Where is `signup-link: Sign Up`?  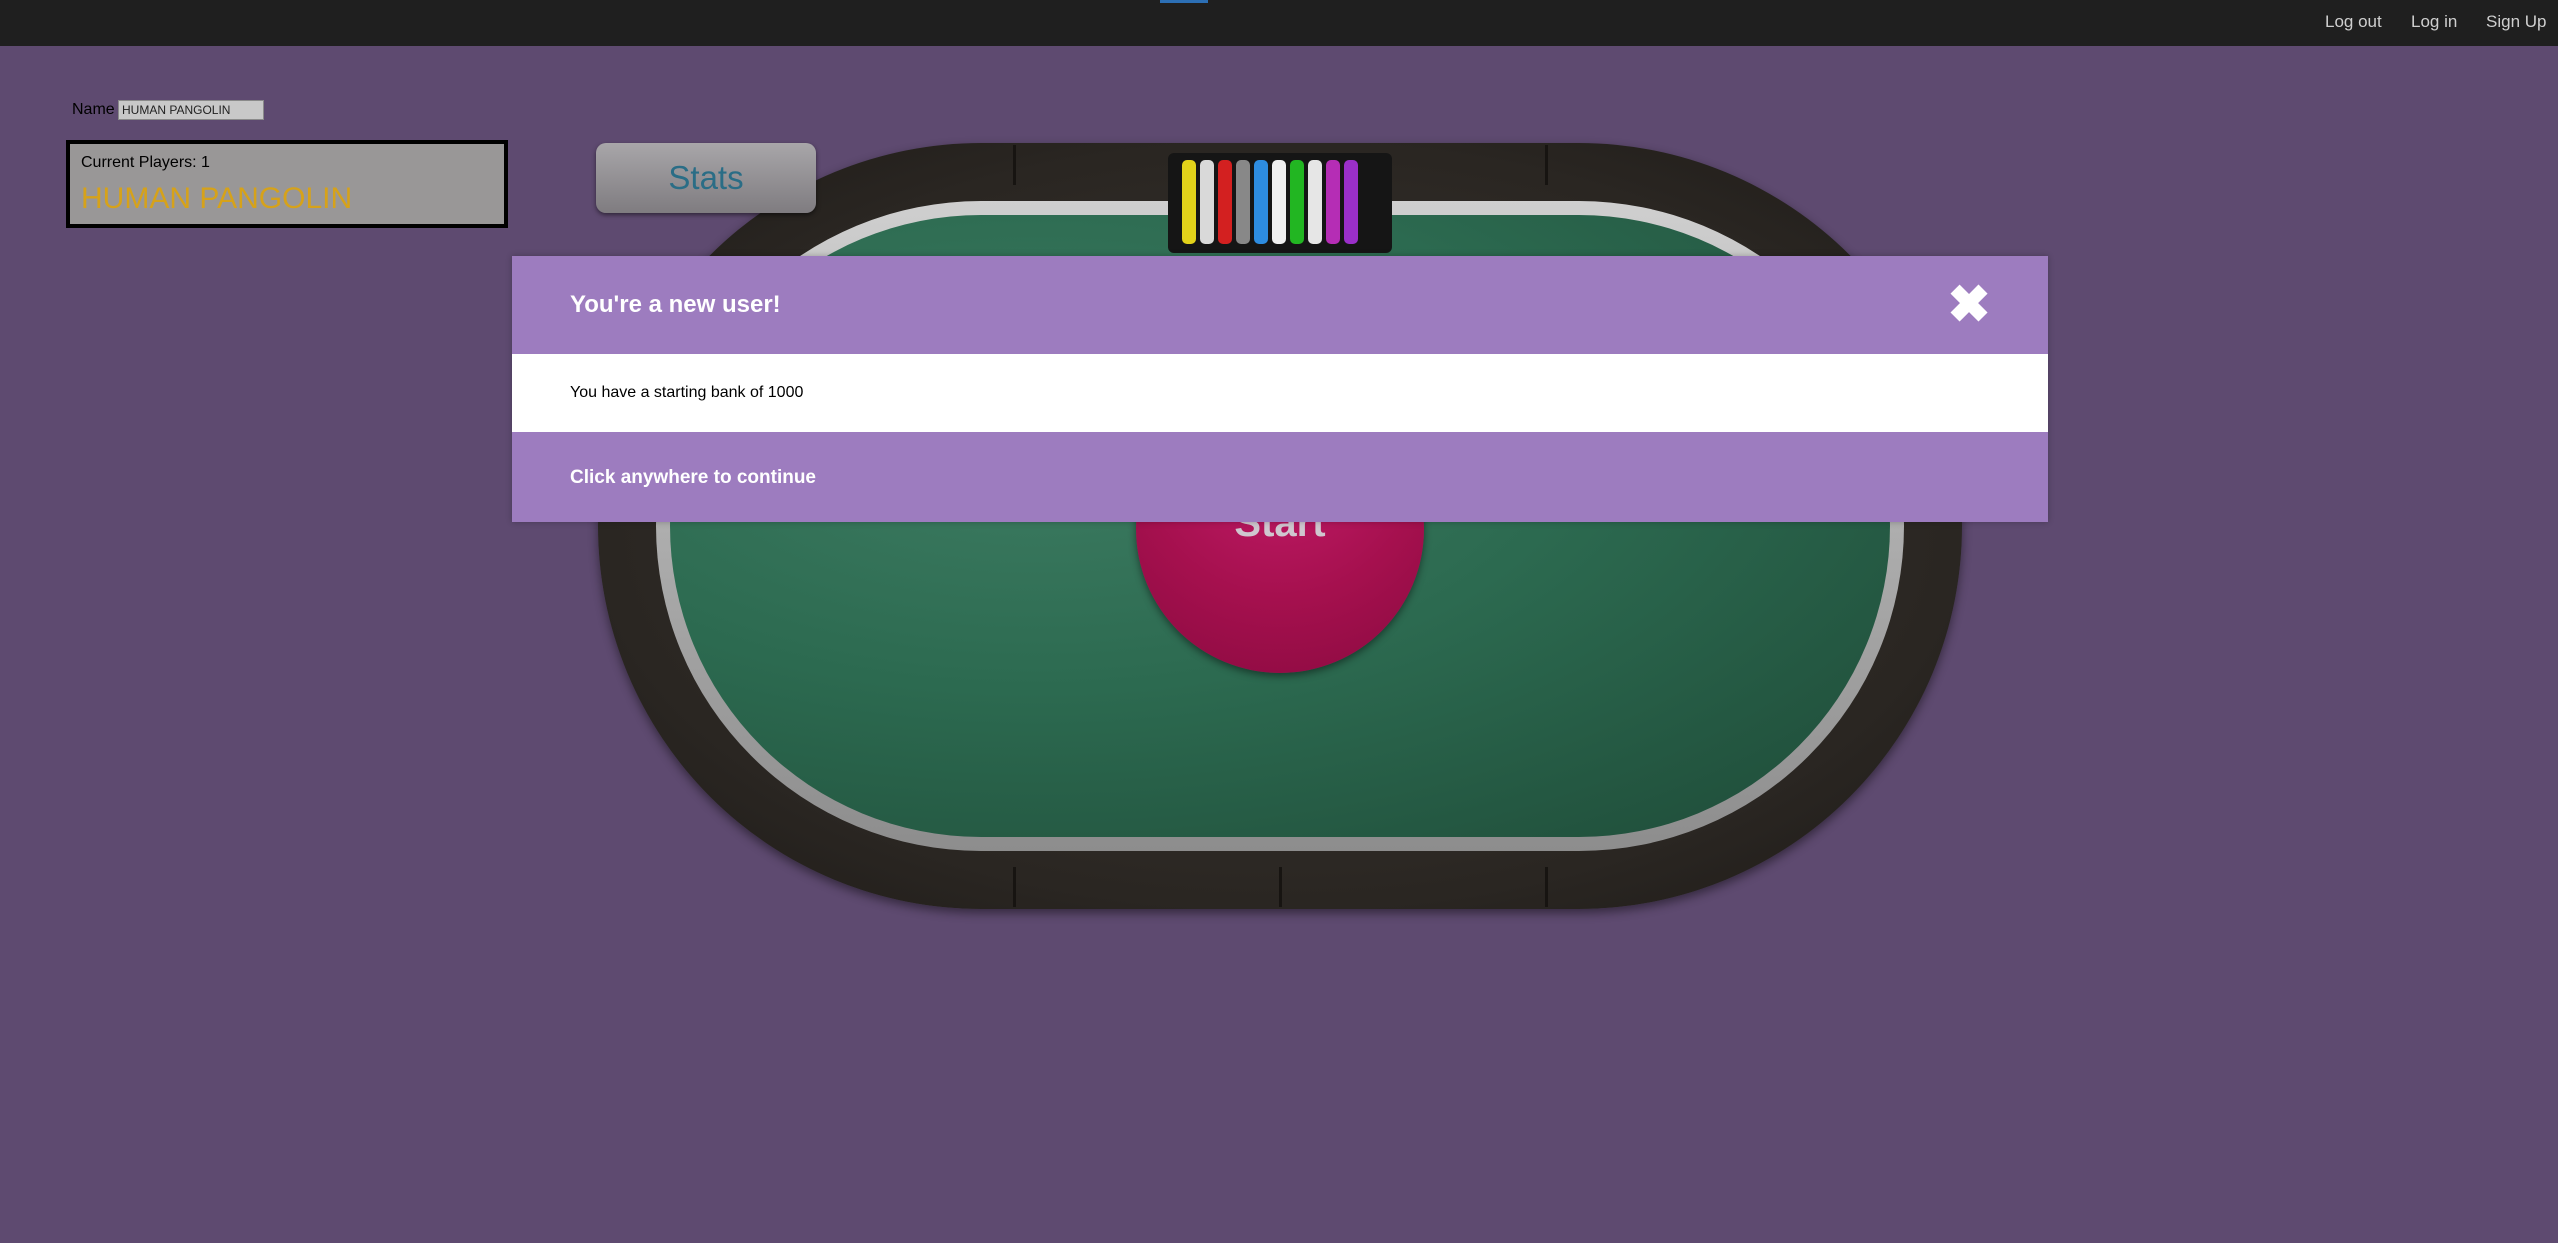 signup-link: Sign Up is located at coordinates (2516, 22).